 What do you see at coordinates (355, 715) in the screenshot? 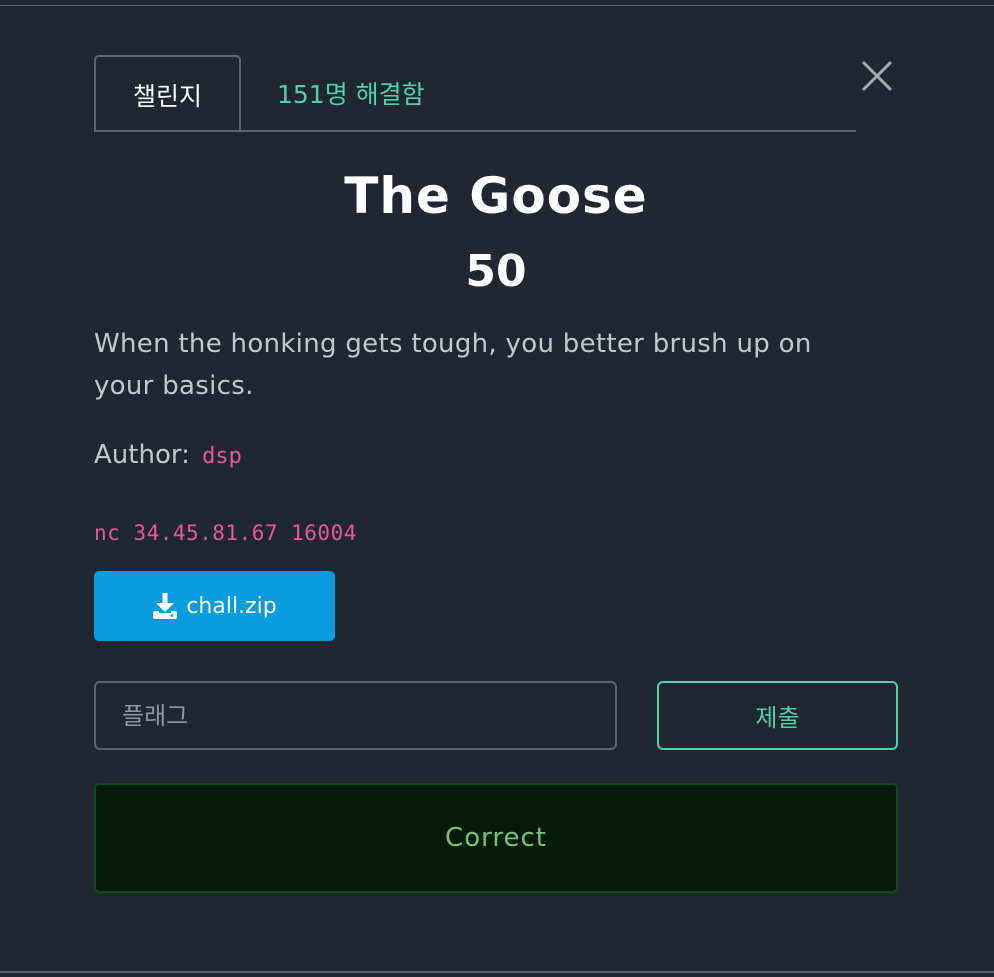
I see `flag-input` at bounding box center [355, 715].